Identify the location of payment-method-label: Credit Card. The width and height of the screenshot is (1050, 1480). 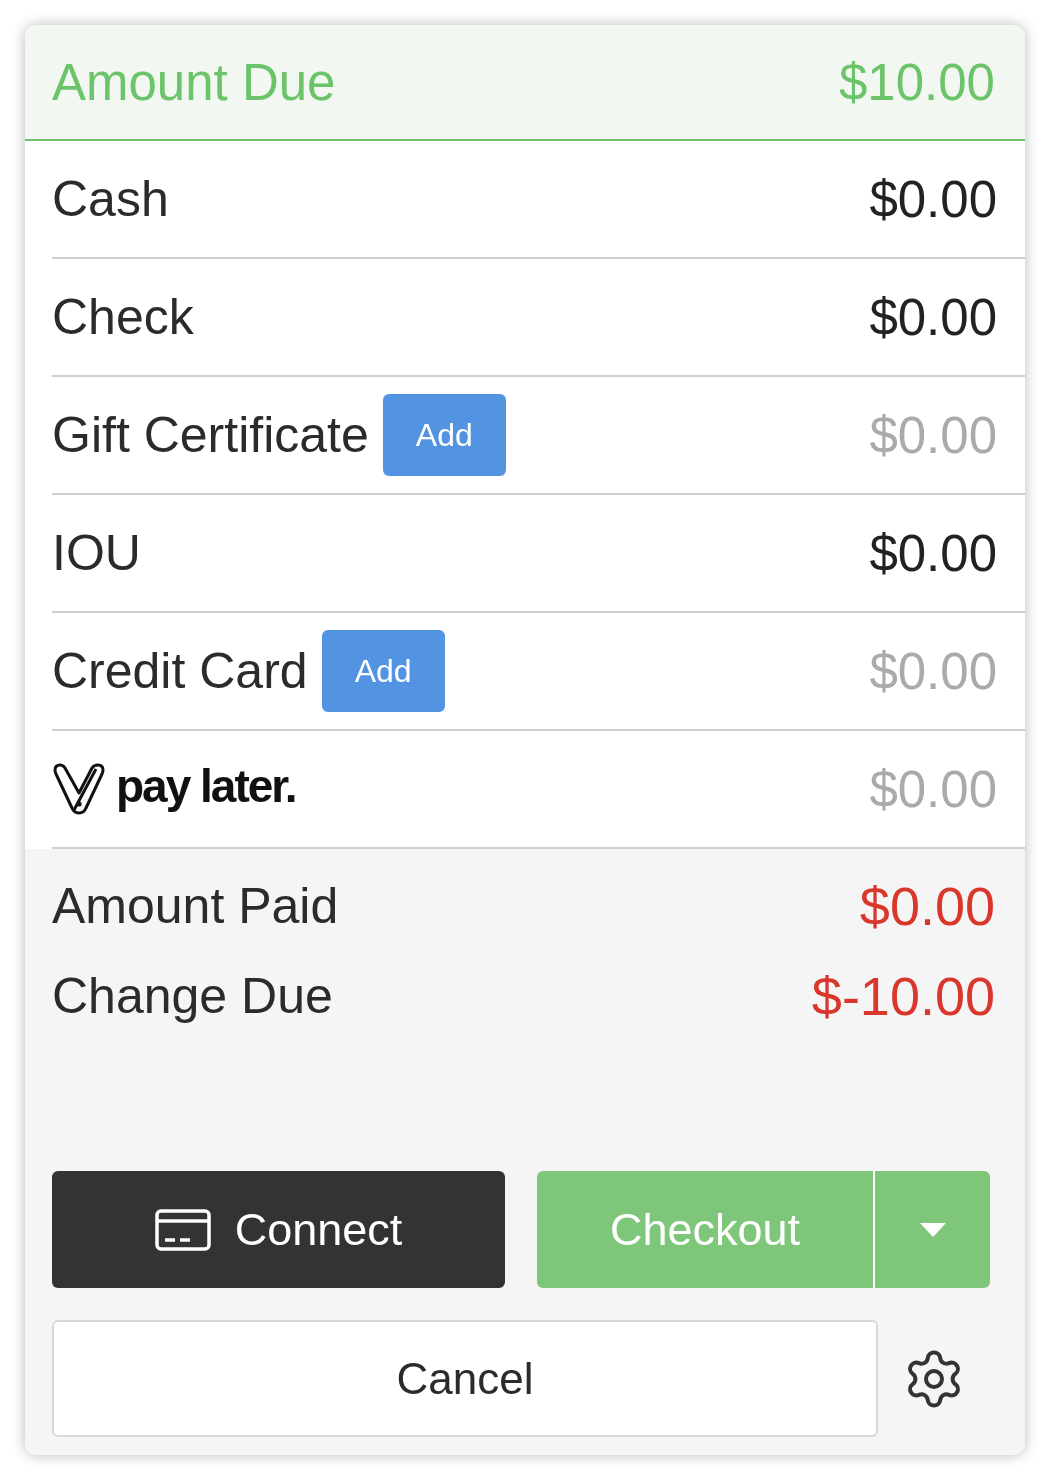
(180, 671).